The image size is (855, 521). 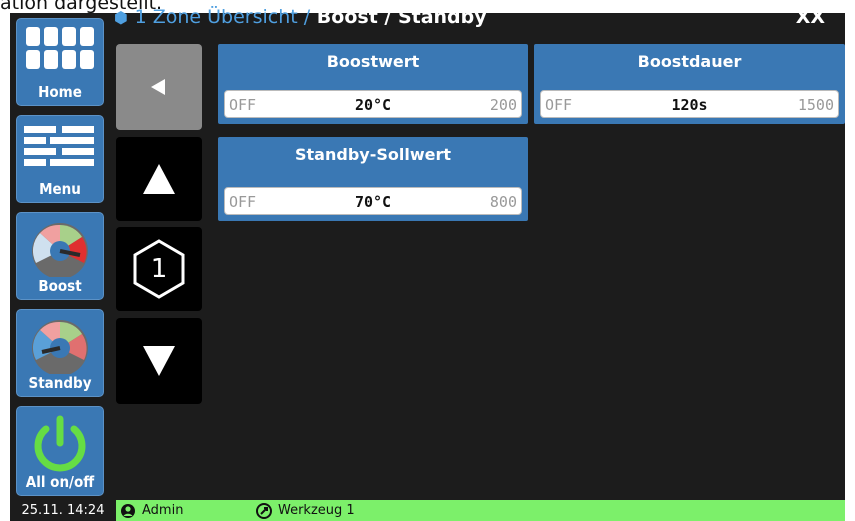 I want to click on zone-number: 1, so click(x=159, y=269).